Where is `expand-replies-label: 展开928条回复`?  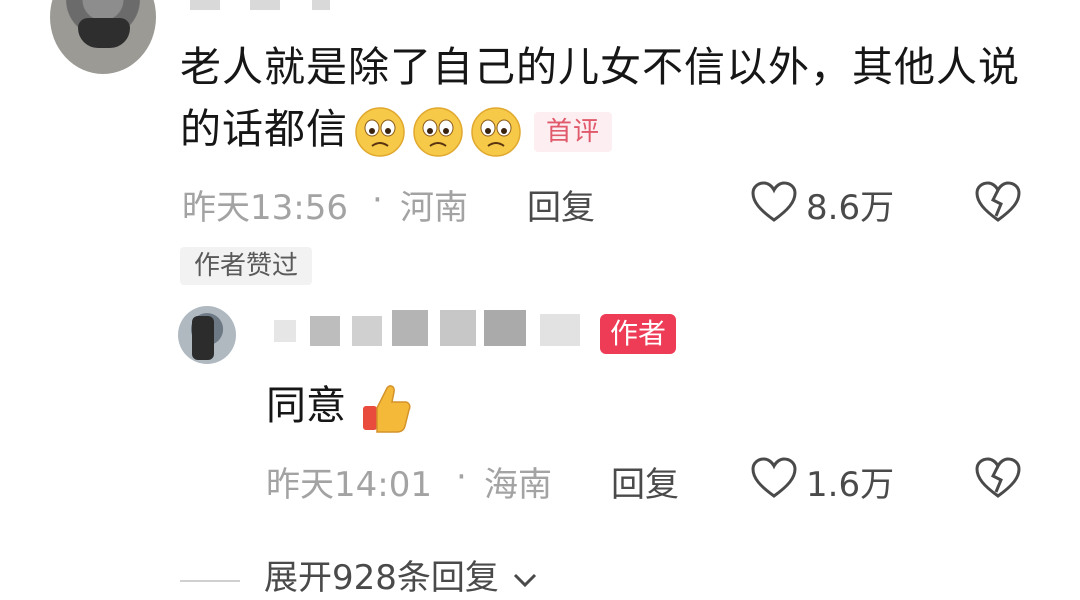 expand-replies-label: 展开928条回复 is located at coordinates (381, 578).